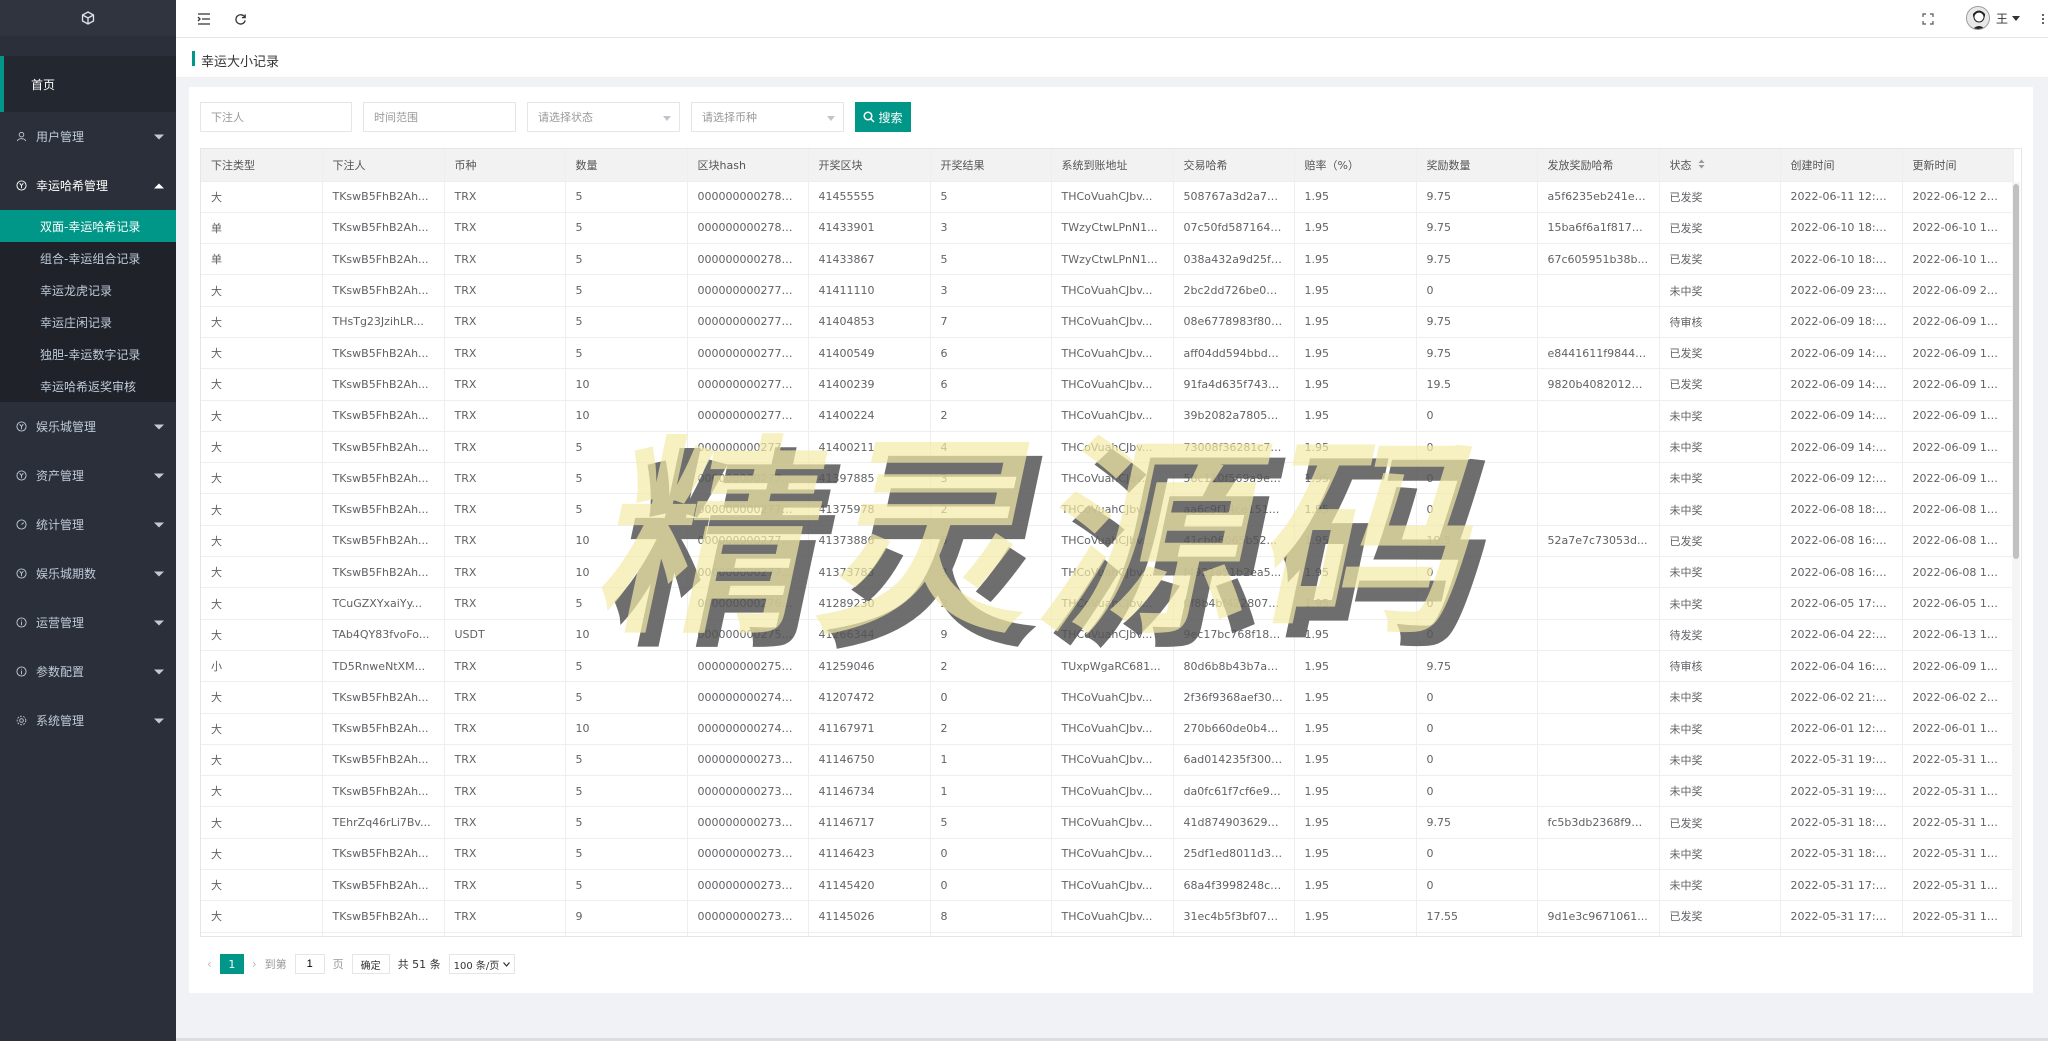  I want to click on sidebar-item-statistics: 统计管理, so click(88, 524).